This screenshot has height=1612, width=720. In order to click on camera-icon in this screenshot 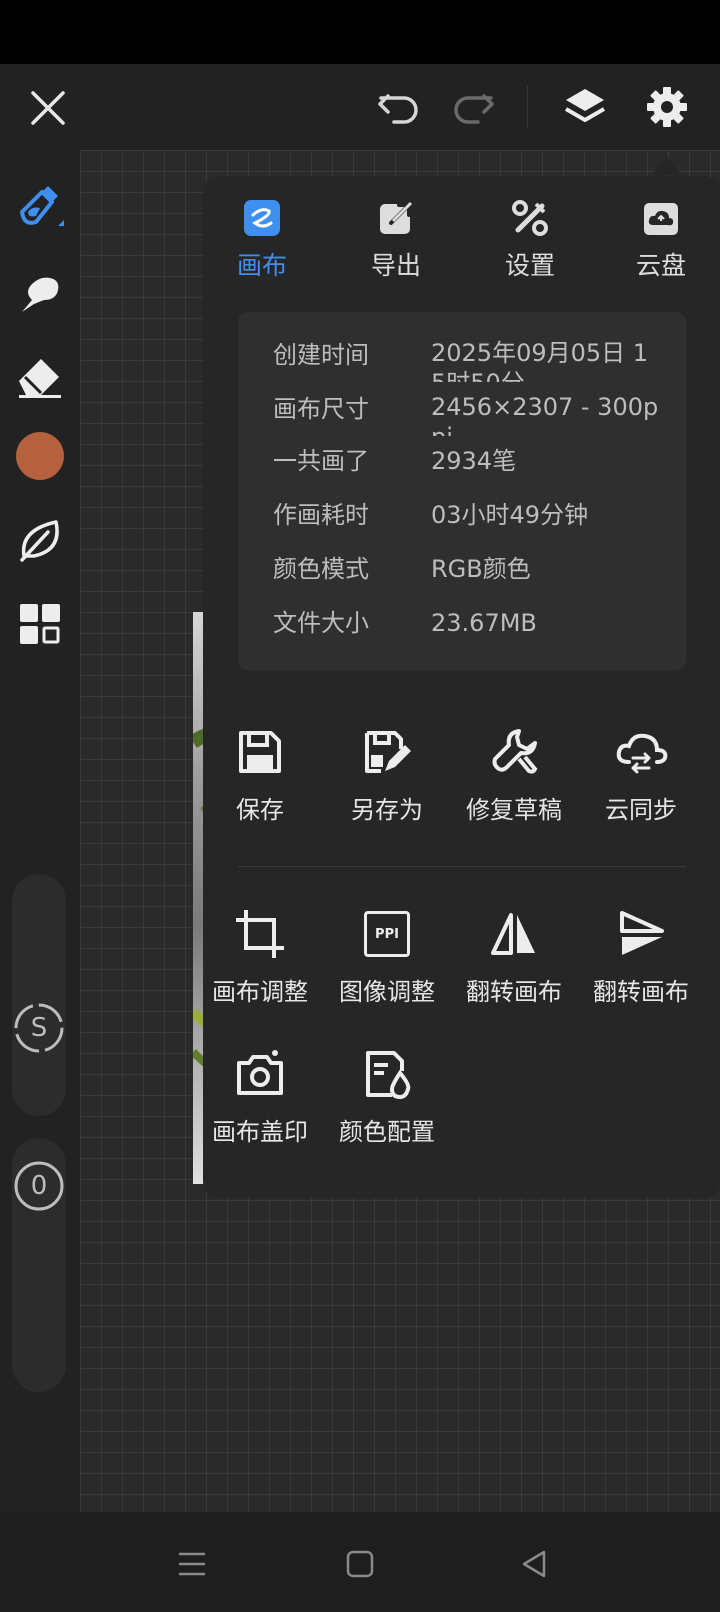, I will do `click(260, 1074)`.